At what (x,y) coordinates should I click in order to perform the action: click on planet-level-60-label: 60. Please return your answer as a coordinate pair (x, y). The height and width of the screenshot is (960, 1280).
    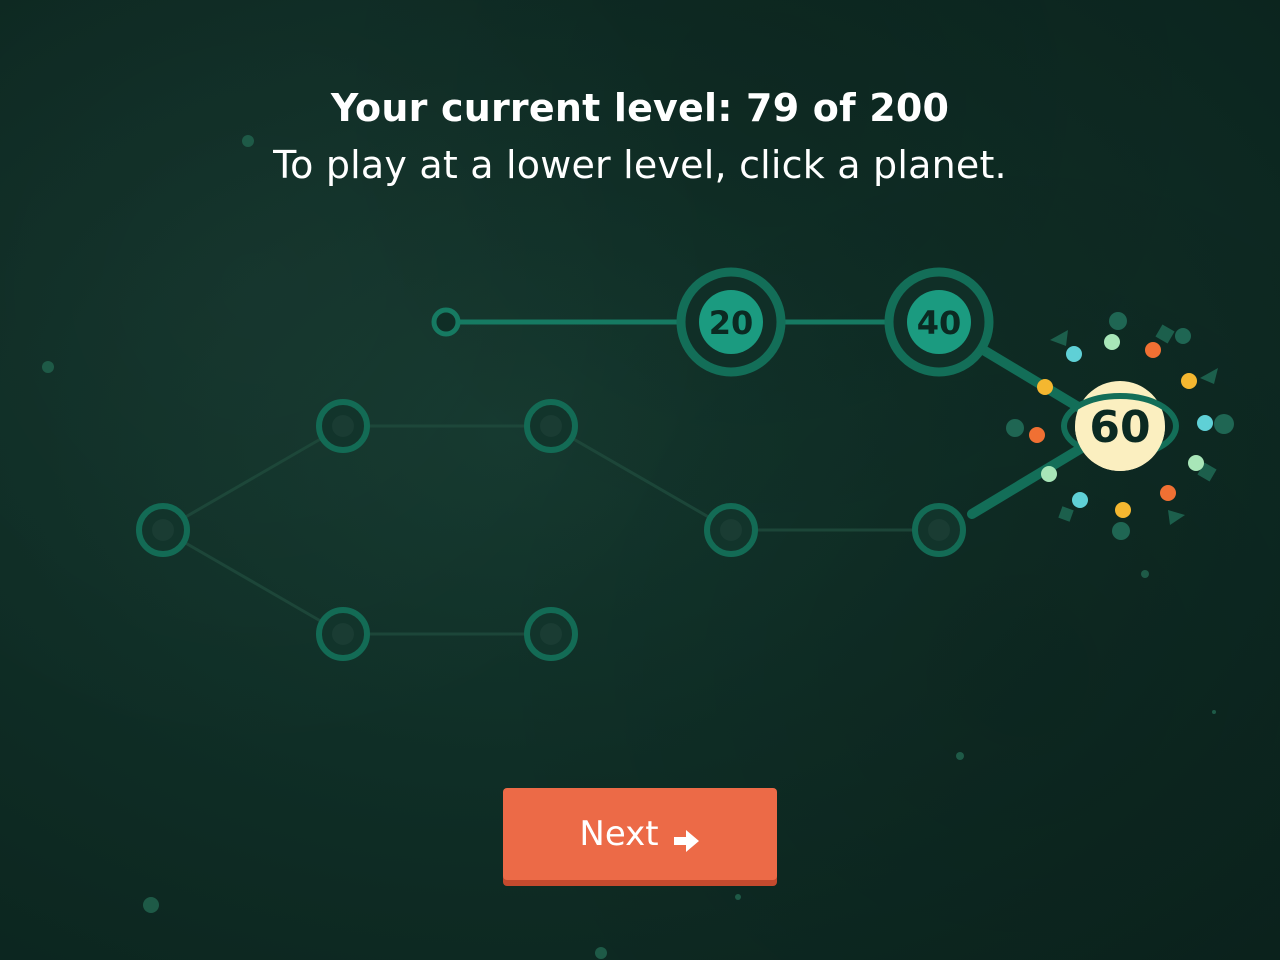
    Looking at the image, I should click on (1119, 427).